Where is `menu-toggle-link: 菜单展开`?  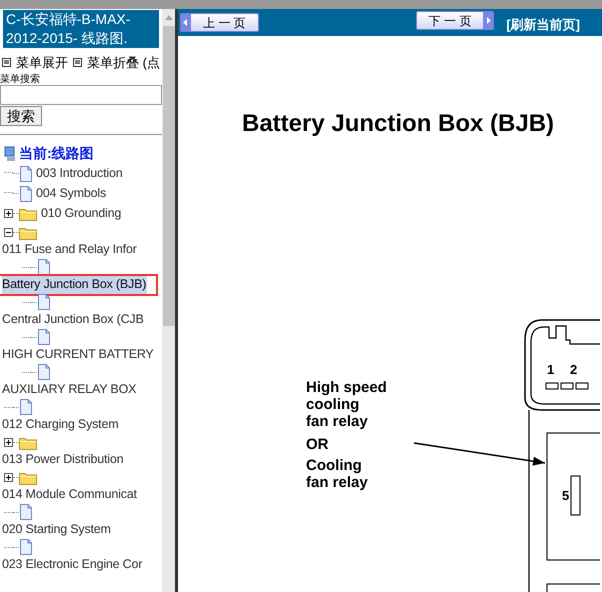
menu-toggle-link: 菜单展开 is located at coordinates (35, 62).